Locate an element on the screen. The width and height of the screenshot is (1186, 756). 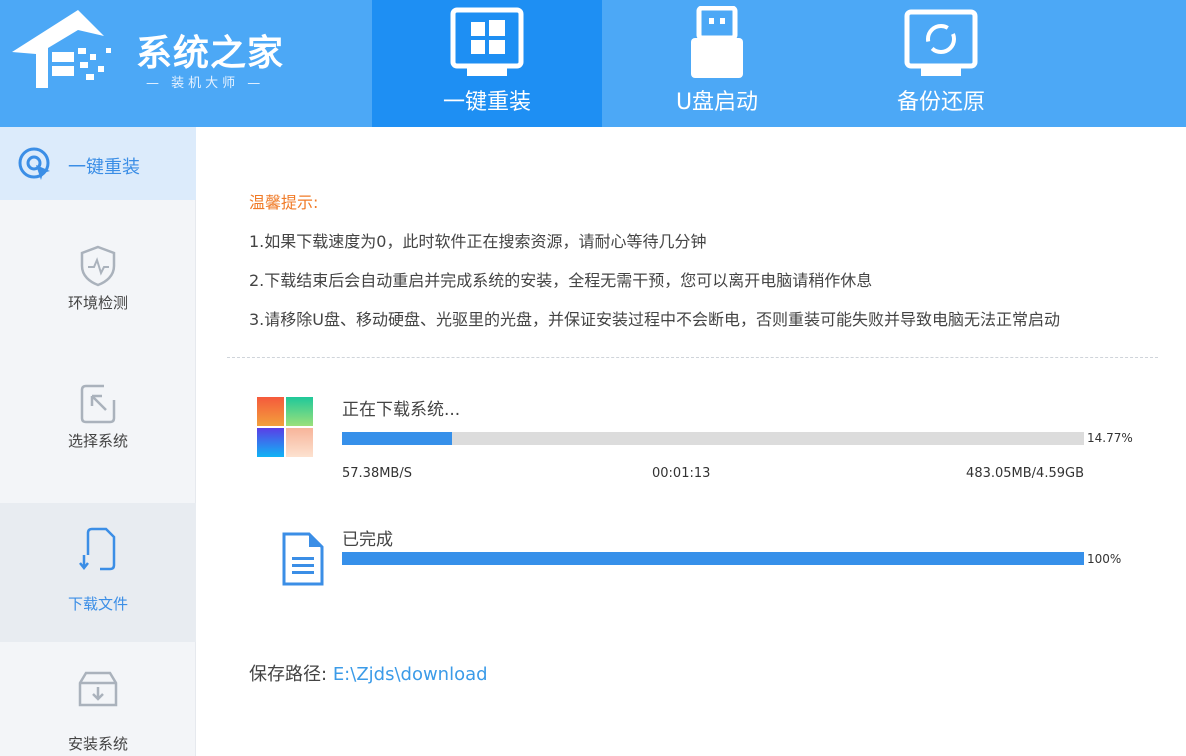
tab-one-key-reinstall: 一键重装 is located at coordinates (487, 63).